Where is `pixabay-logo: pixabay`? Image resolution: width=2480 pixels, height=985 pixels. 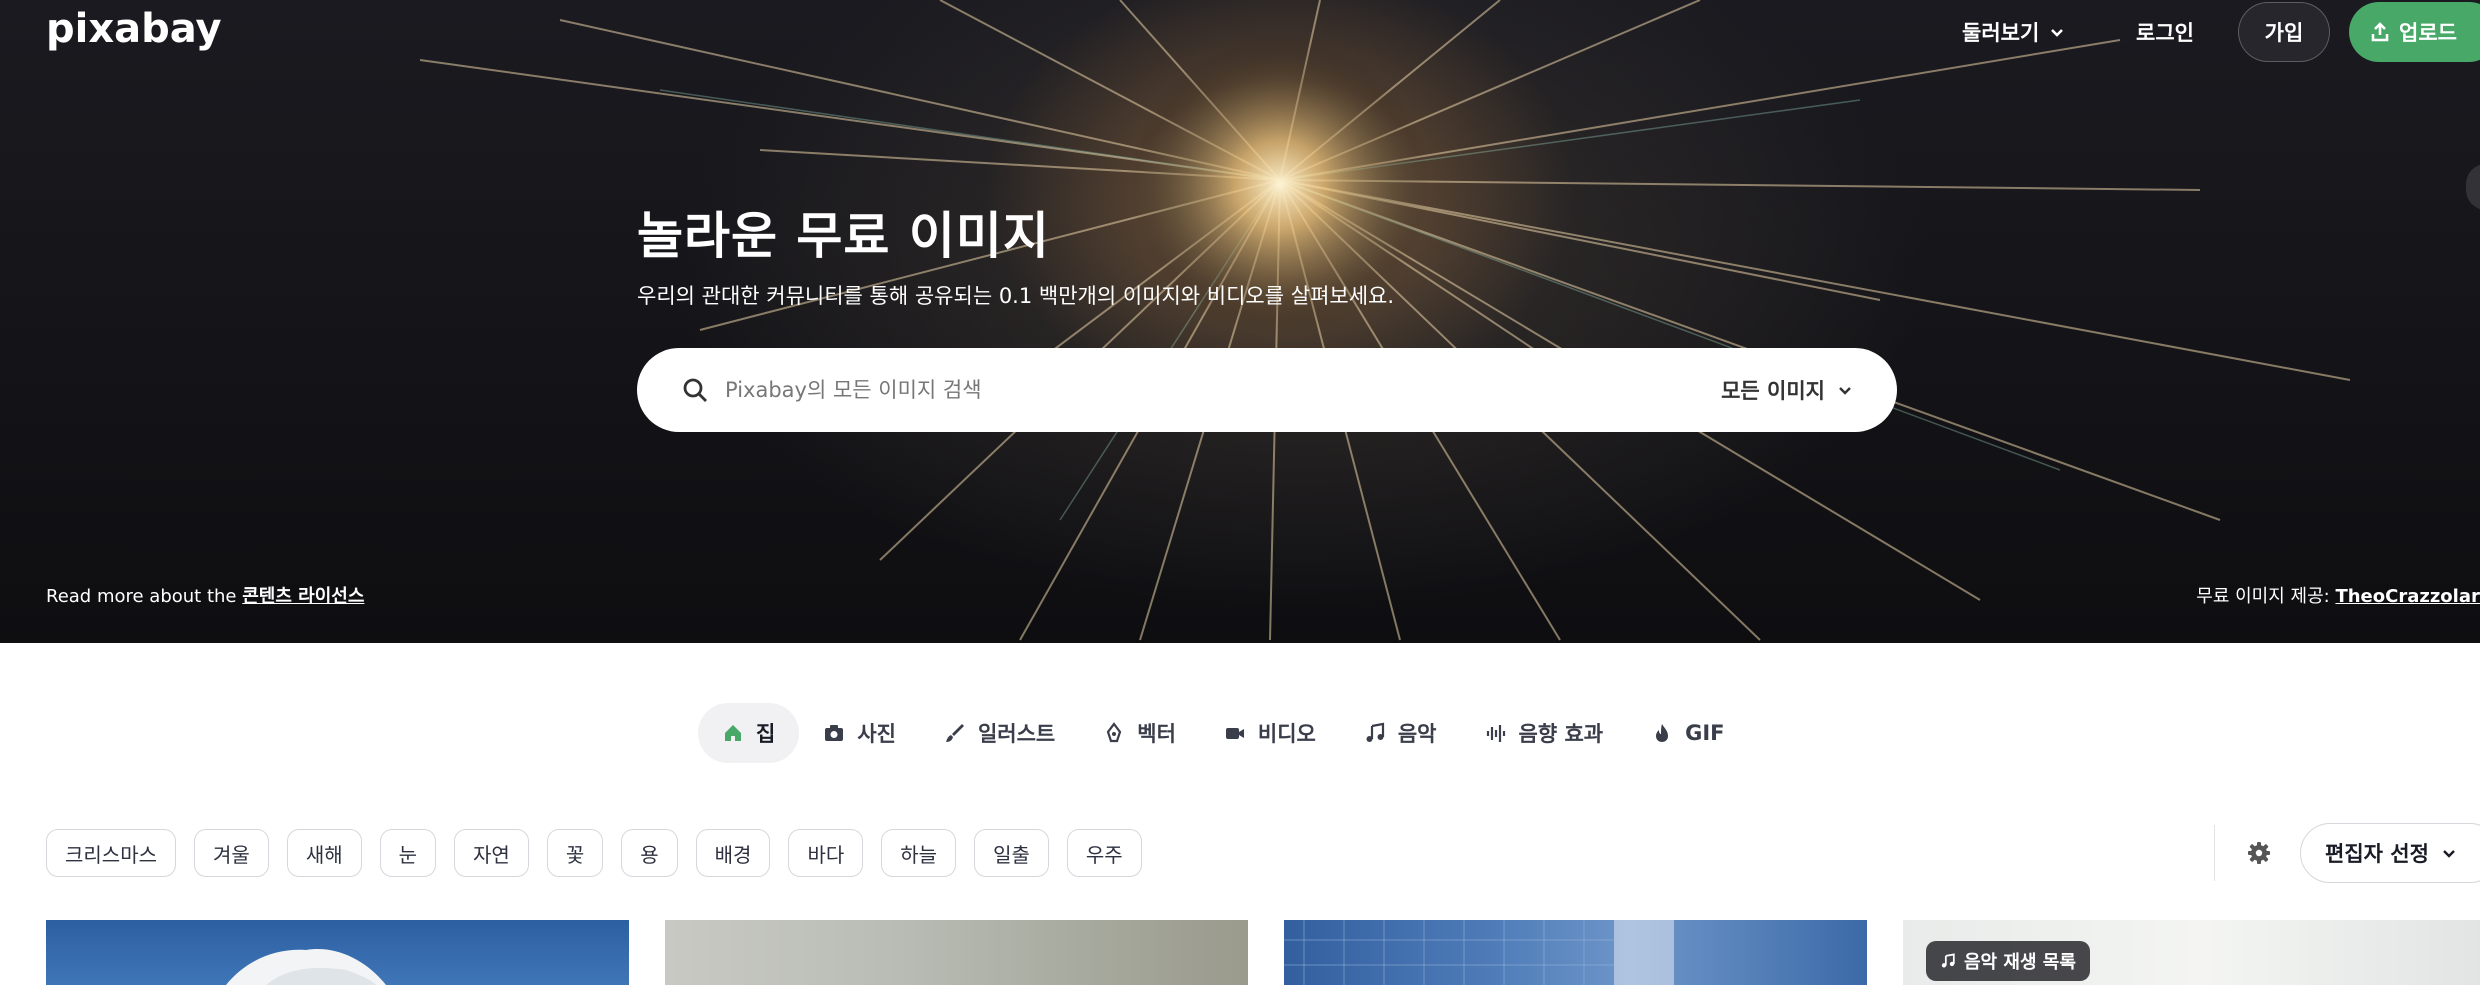
pixabay-logo: pixabay is located at coordinates (141, 30).